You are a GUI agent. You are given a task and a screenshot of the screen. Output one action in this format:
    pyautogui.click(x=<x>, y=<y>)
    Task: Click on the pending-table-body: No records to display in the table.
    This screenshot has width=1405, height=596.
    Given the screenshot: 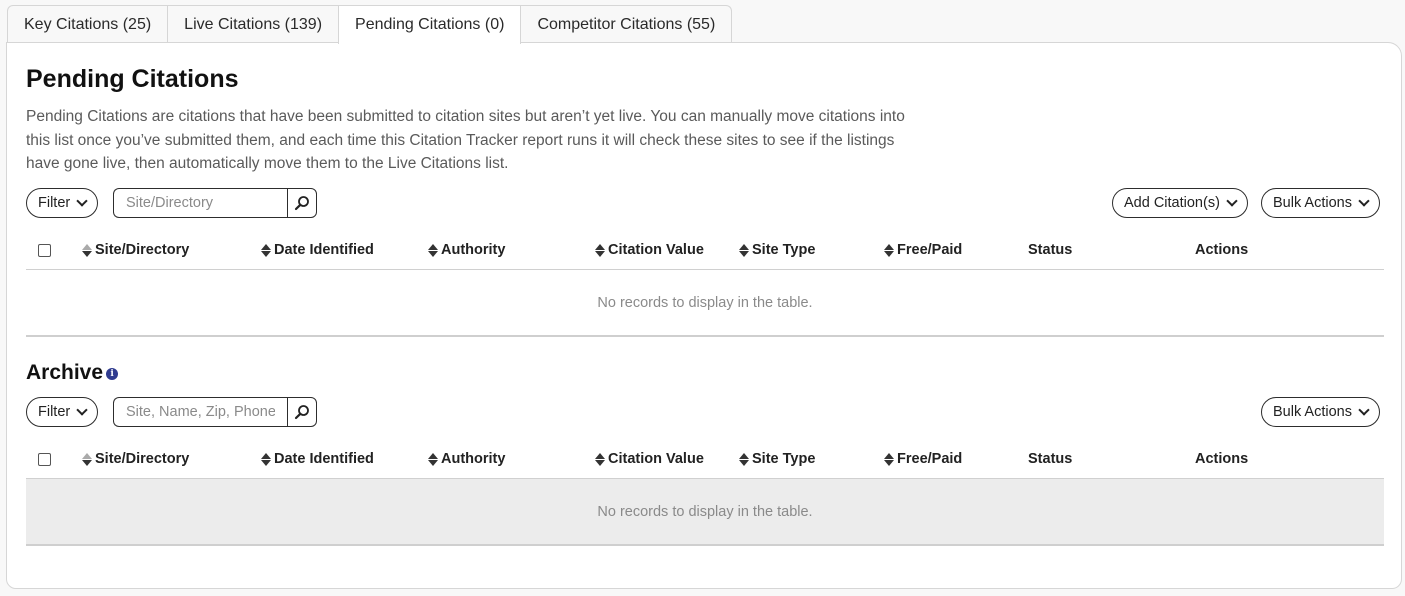 What is the action you would take?
    pyautogui.click(x=705, y=303)
    